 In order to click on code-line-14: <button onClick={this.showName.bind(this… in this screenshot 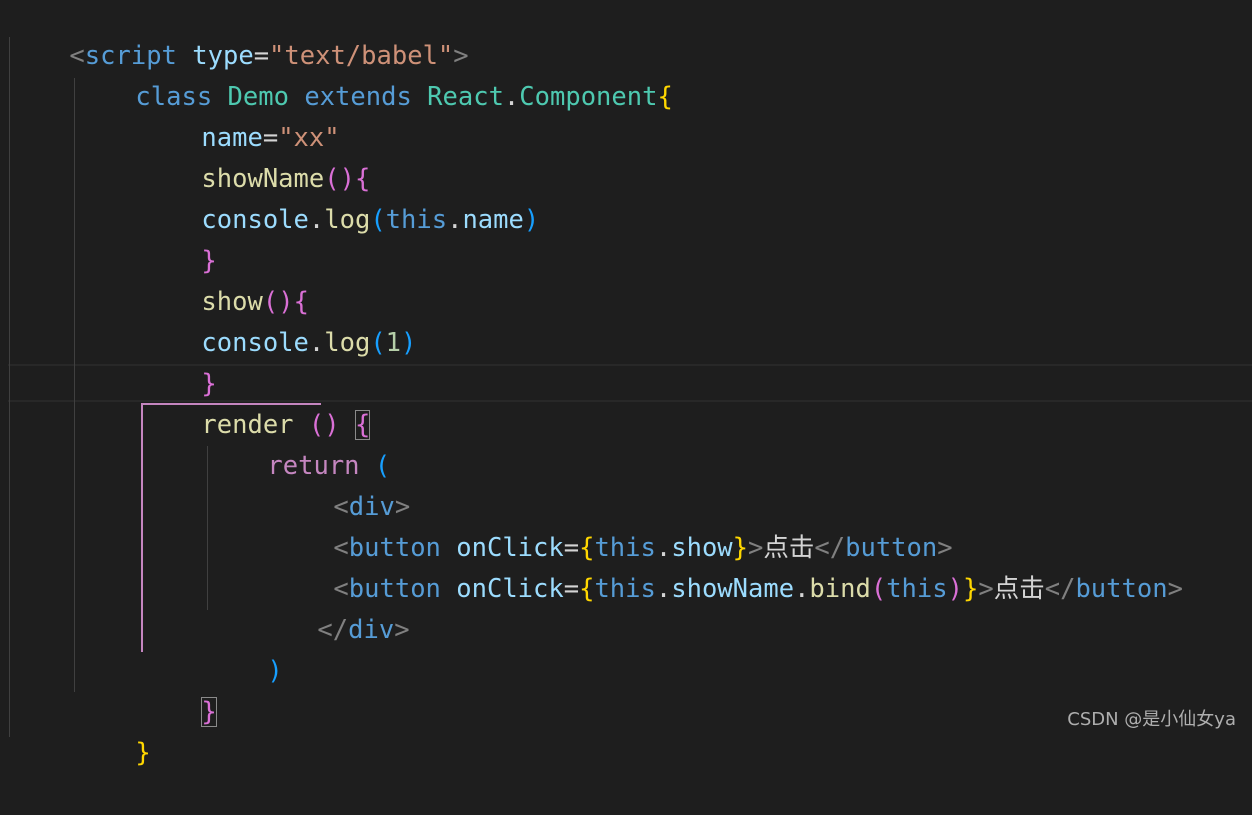, I will do `click(727, 566)`.